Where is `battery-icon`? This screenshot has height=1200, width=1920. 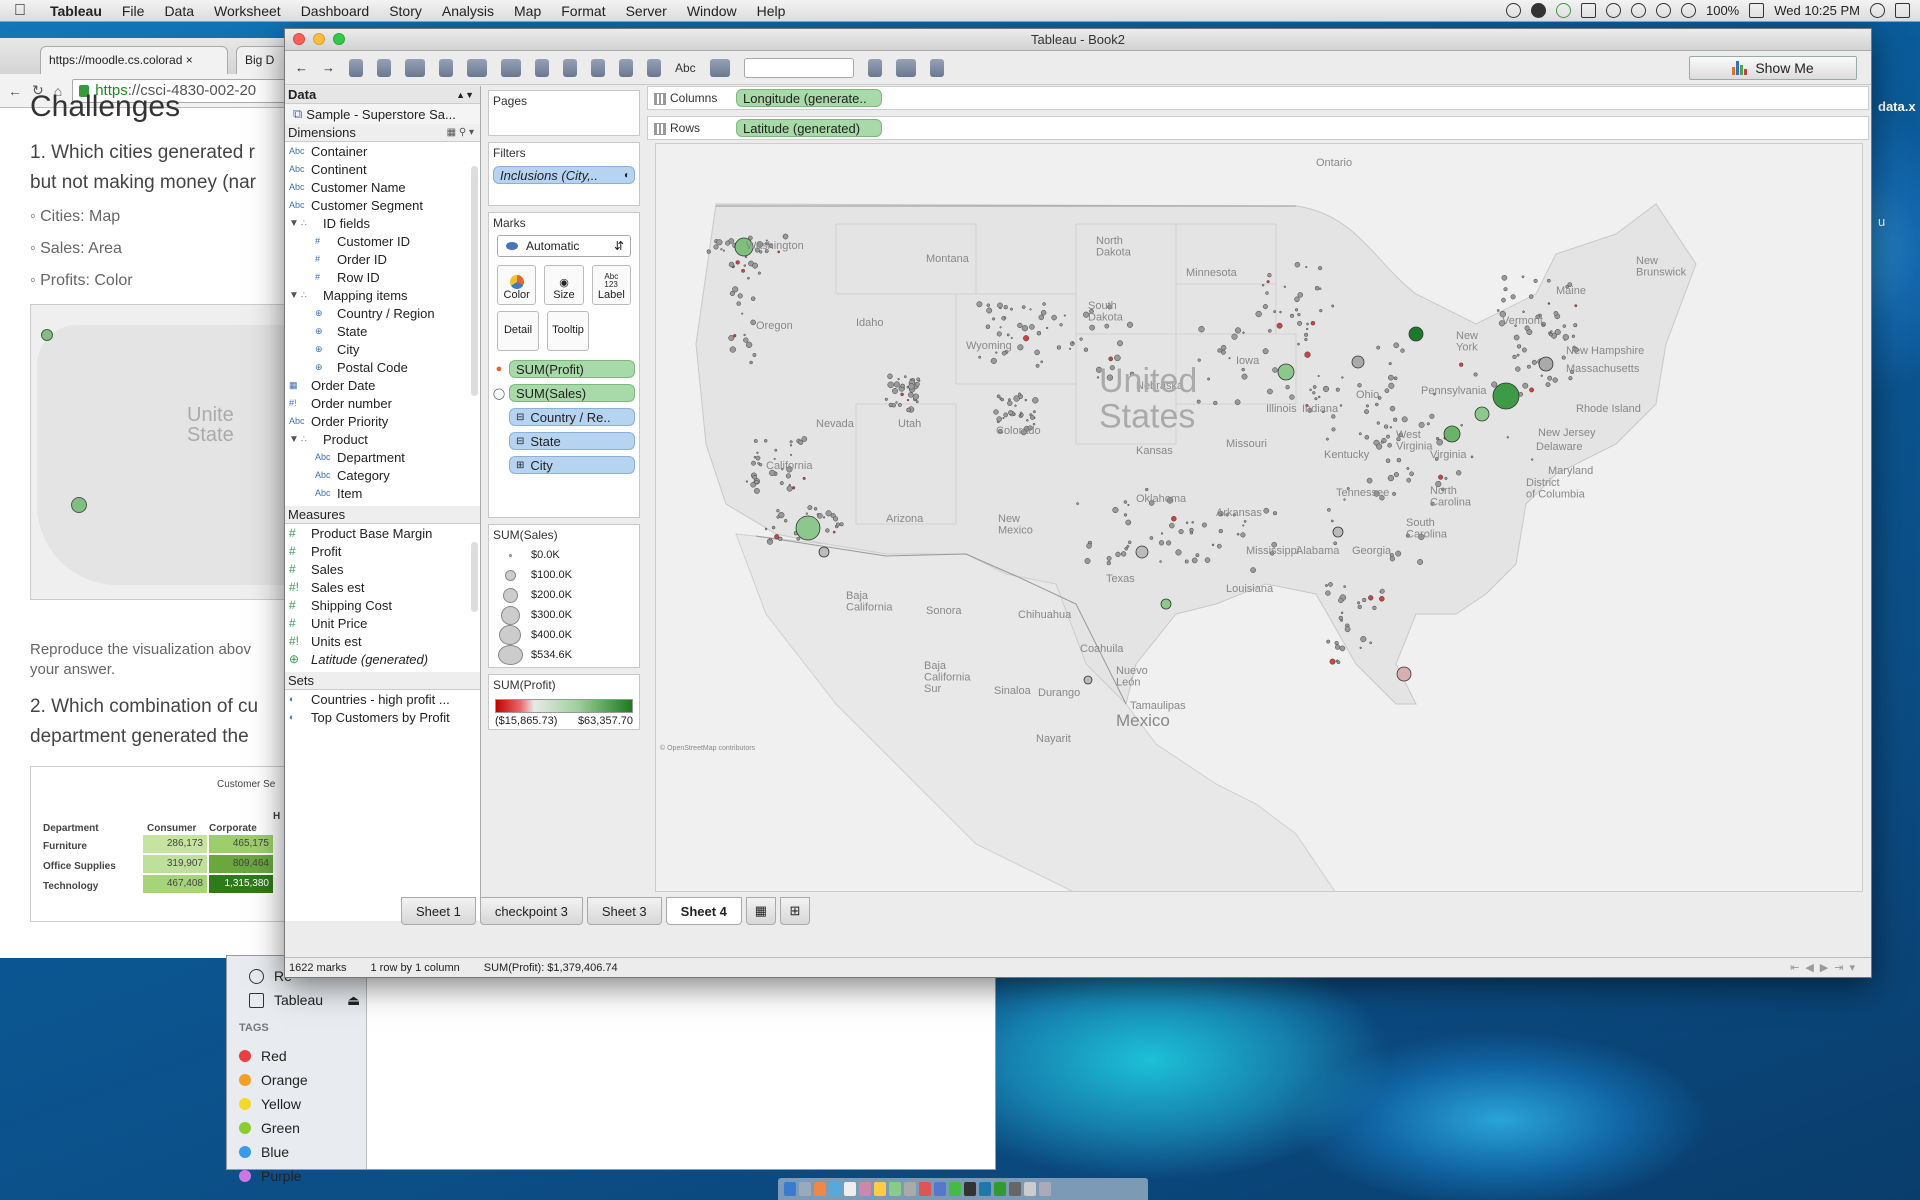
battery-icon is located at coordinates (1757, 10).